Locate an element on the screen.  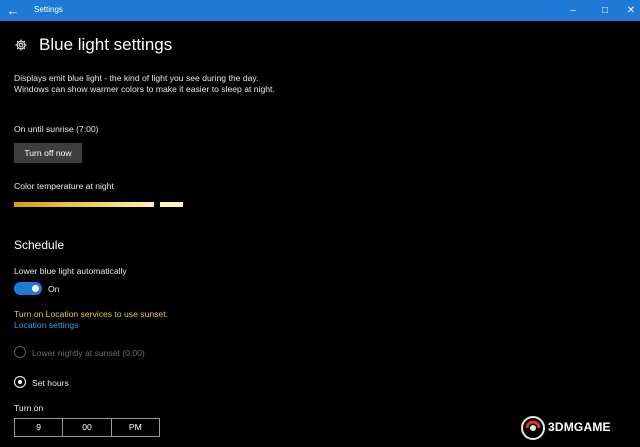
schedule-heading: Schedule is located at coordinates (39, 245).